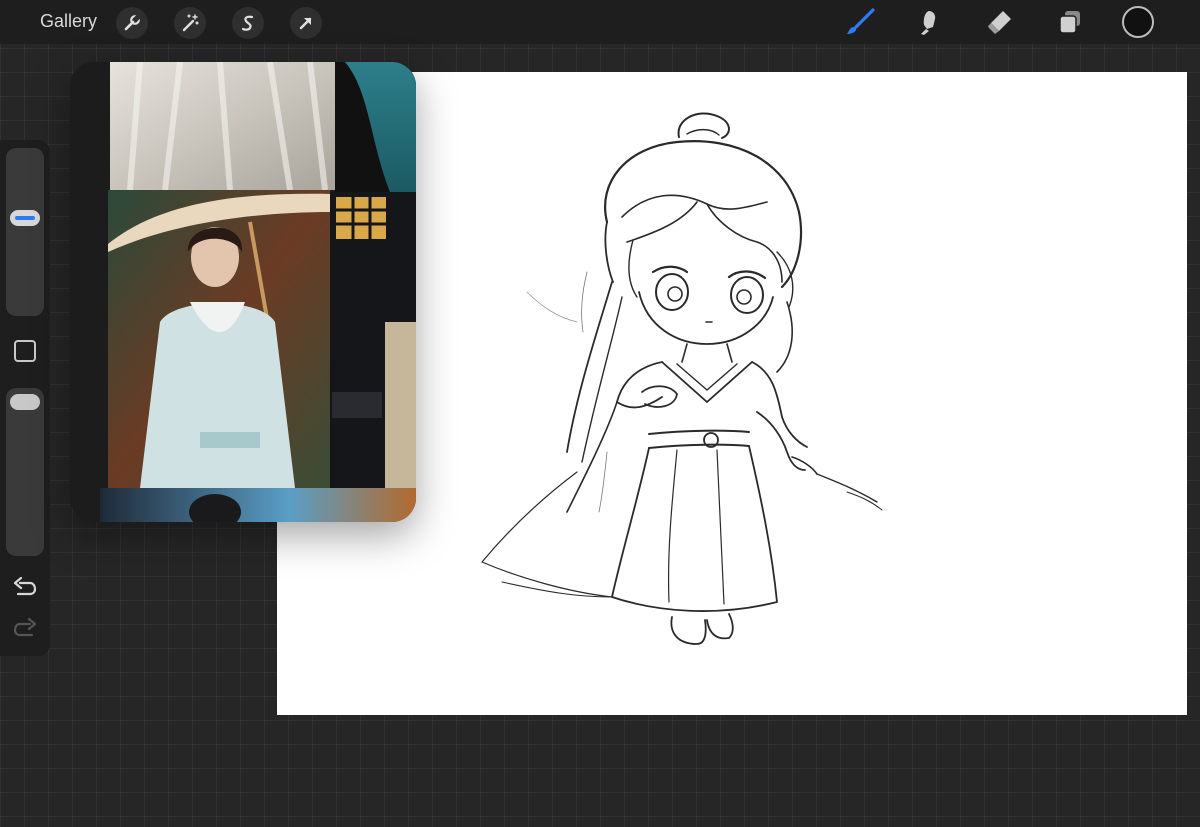 This screenshot has height=827, width=1200. I want to click on redo-icon, so click(25, 627).